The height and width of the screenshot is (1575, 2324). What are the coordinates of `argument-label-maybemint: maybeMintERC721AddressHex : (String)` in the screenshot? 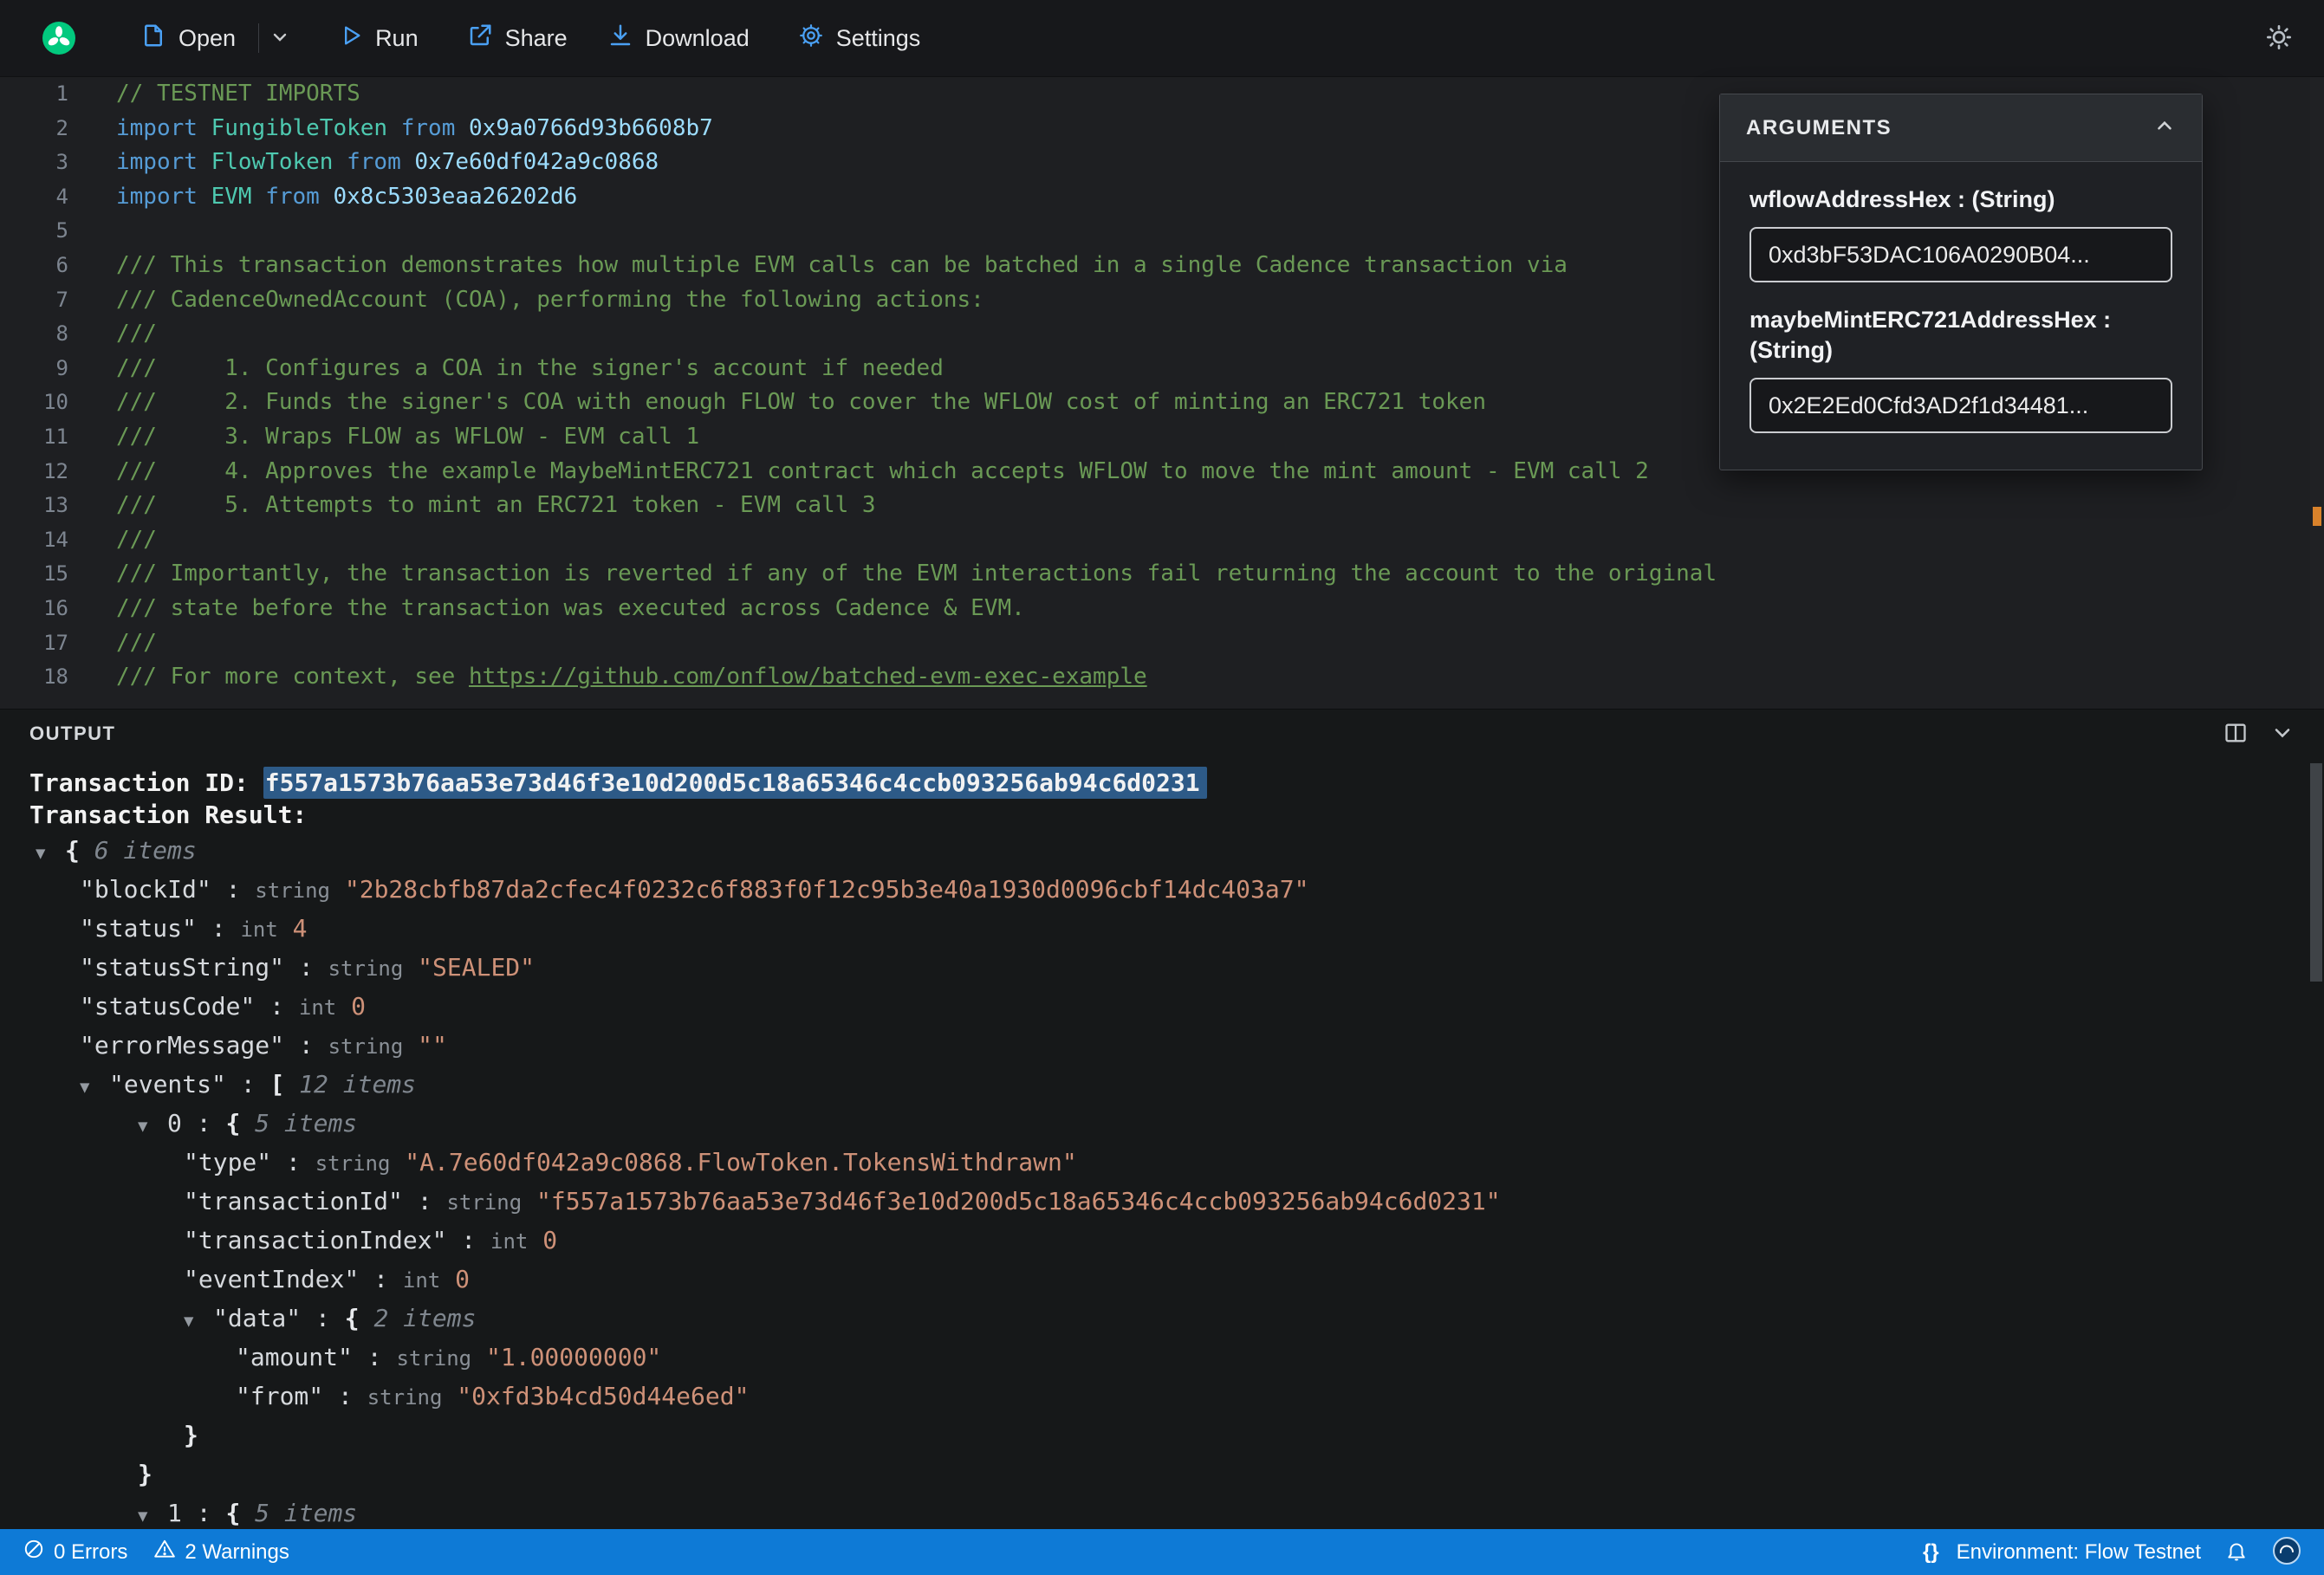 It's located at (1930, 335).